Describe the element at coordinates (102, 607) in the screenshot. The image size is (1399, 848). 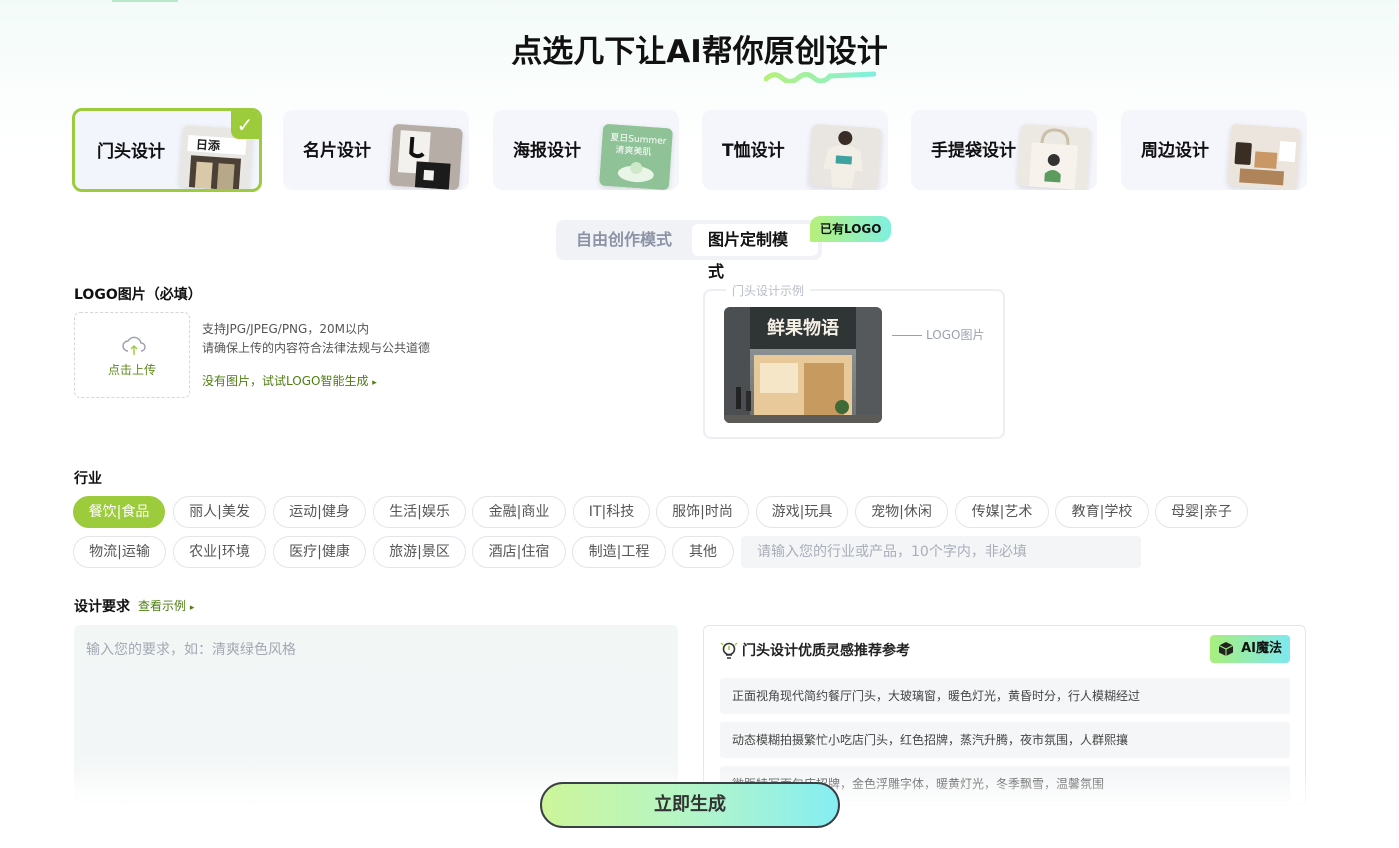
I see `requirements-title: 设计要求` at that location.